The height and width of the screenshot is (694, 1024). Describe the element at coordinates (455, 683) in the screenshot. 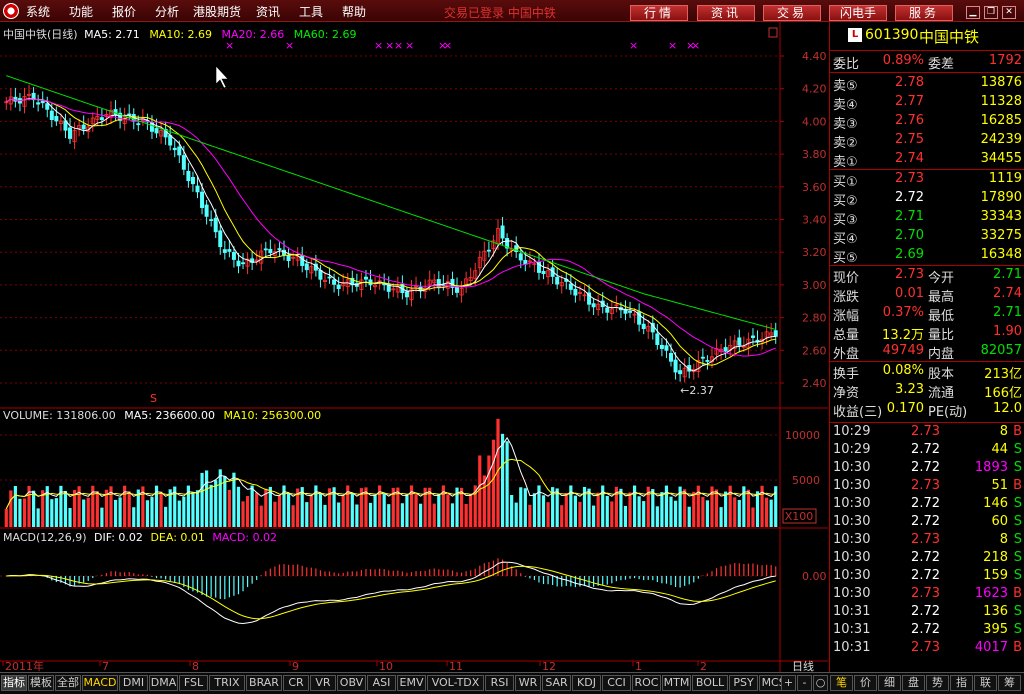

I see `indicator-tab: VOL-TDX` at that location.